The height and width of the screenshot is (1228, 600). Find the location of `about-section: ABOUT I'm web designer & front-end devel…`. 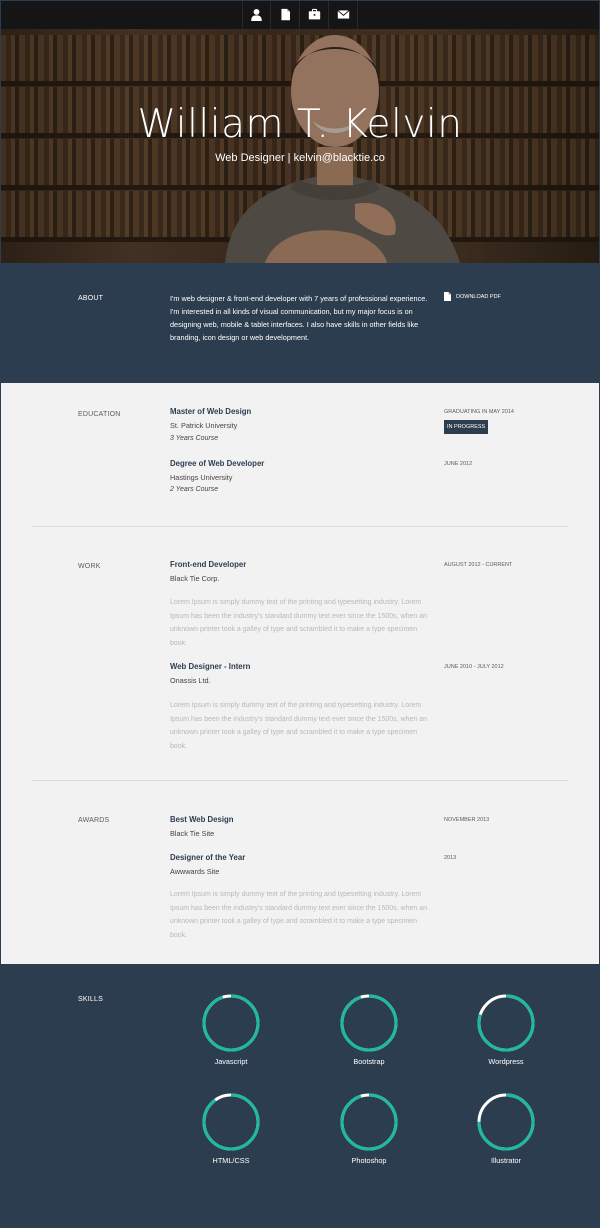

about-section: ABOUT I'm web designer & front-end devel… is located at coordinates (300, 323).